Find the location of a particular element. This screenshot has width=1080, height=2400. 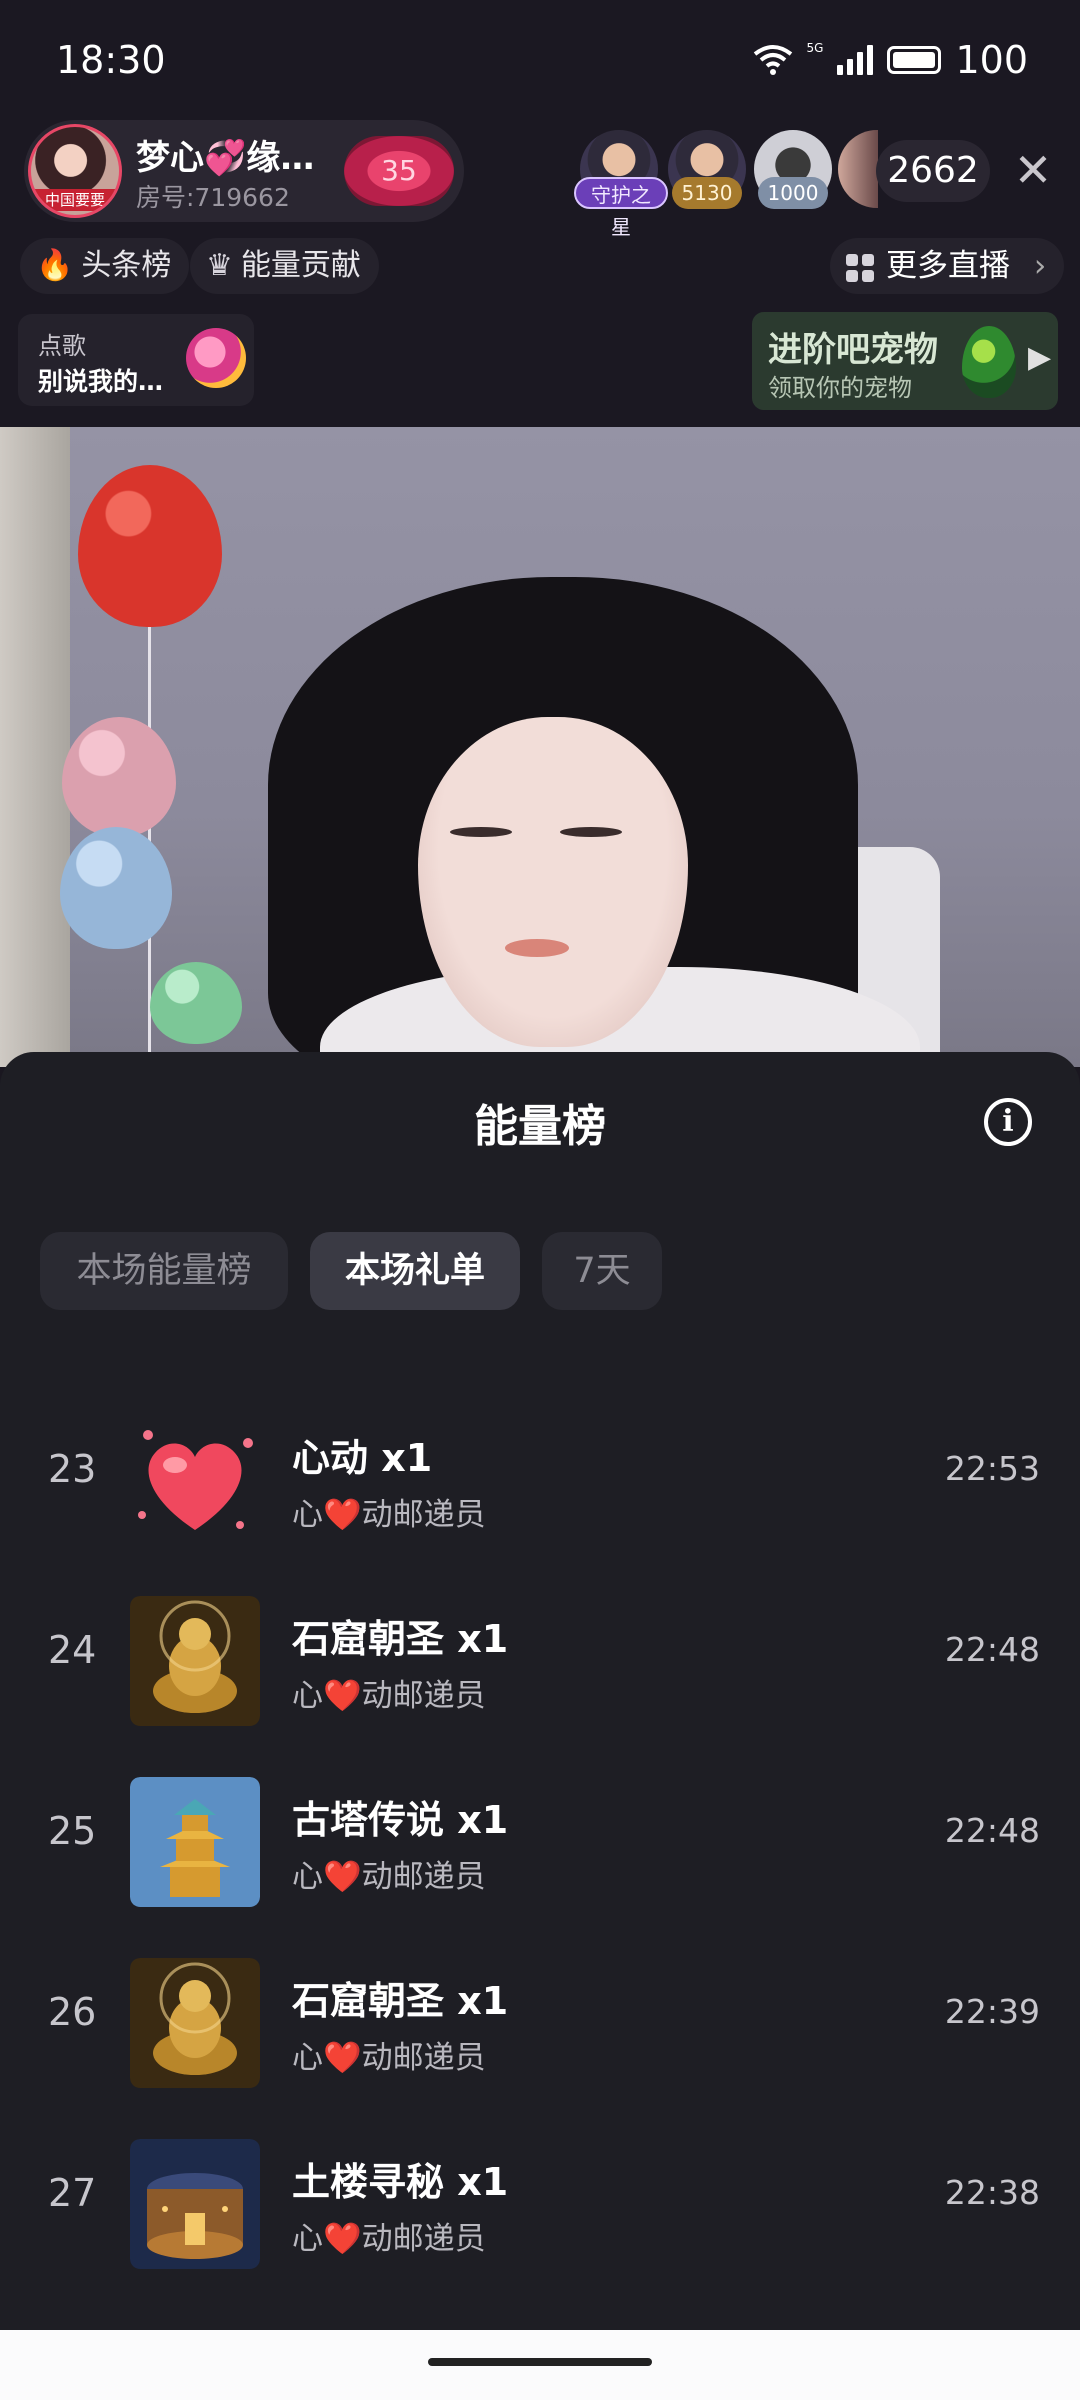

energy-contrib-label: 能量贡献 is located at coordinates (300, 265).